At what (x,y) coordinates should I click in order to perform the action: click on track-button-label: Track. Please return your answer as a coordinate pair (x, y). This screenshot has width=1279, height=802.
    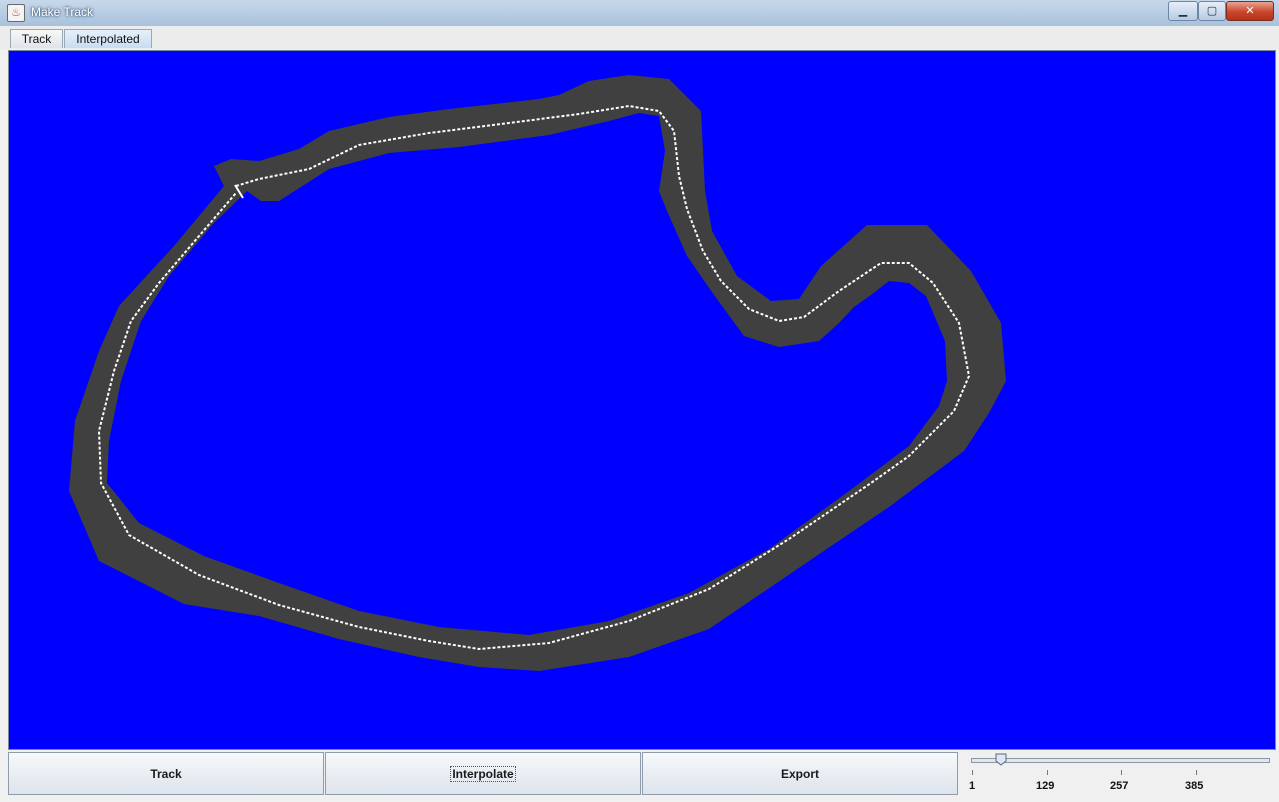
    Looking at the image, I should click on (166, 773).